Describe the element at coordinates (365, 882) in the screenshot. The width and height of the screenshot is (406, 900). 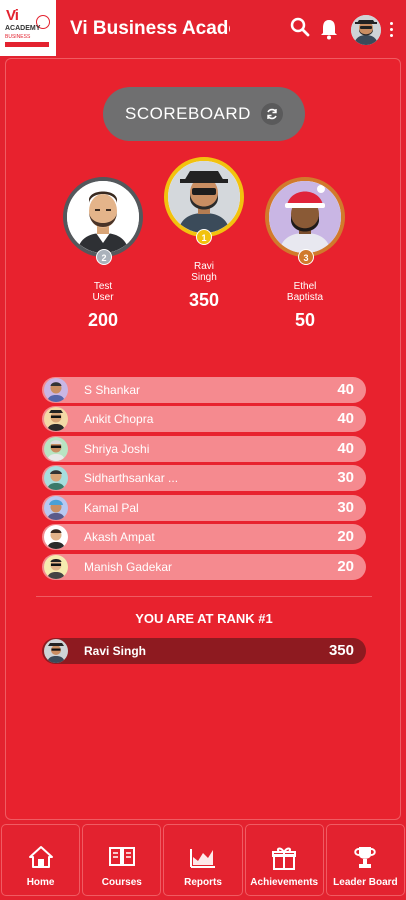
I see `nav-label: Leader Board` at that location.